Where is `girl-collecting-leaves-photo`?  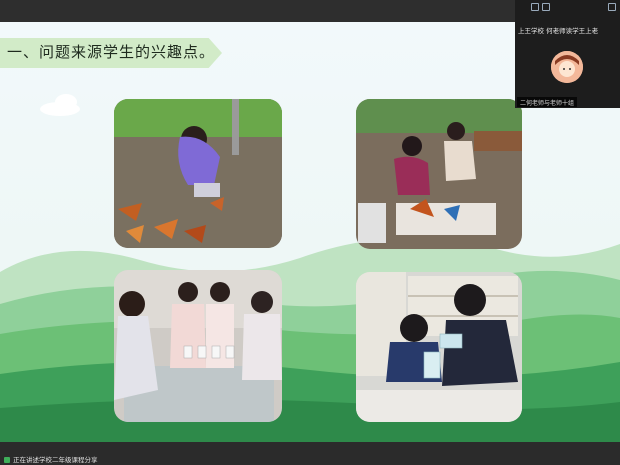
girl-collecting-leaves-photo is located at coordinates (198, 173).